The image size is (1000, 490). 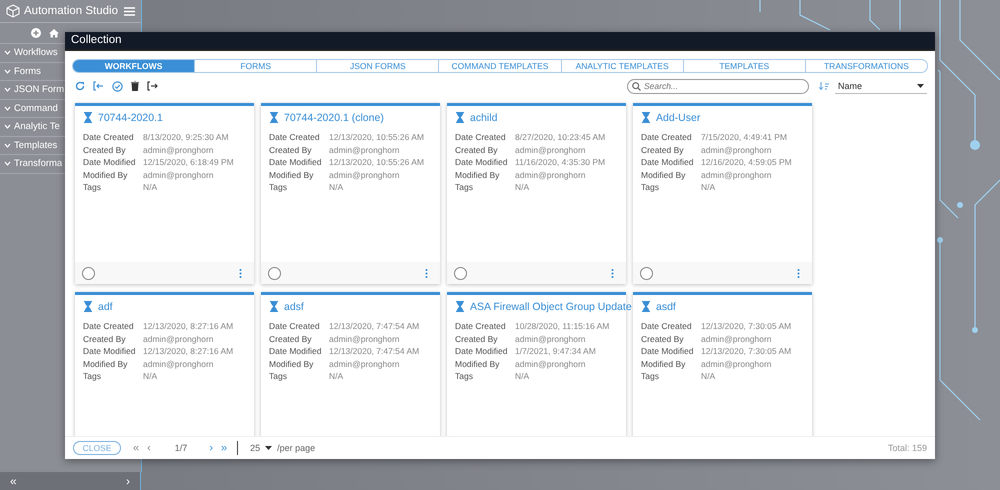 What do you see at coordinates (98, 86) in the screenshot?
I see `import-icon` at bounding box center [98, 86].